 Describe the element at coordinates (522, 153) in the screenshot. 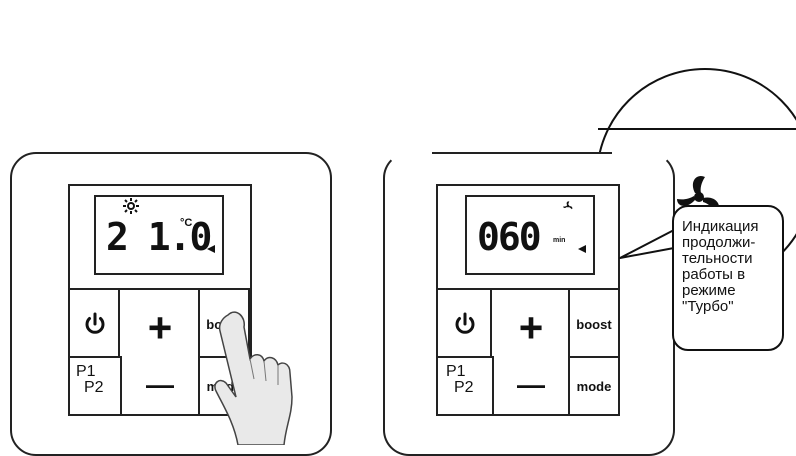

I see `right-frame-top-edge` at that location.